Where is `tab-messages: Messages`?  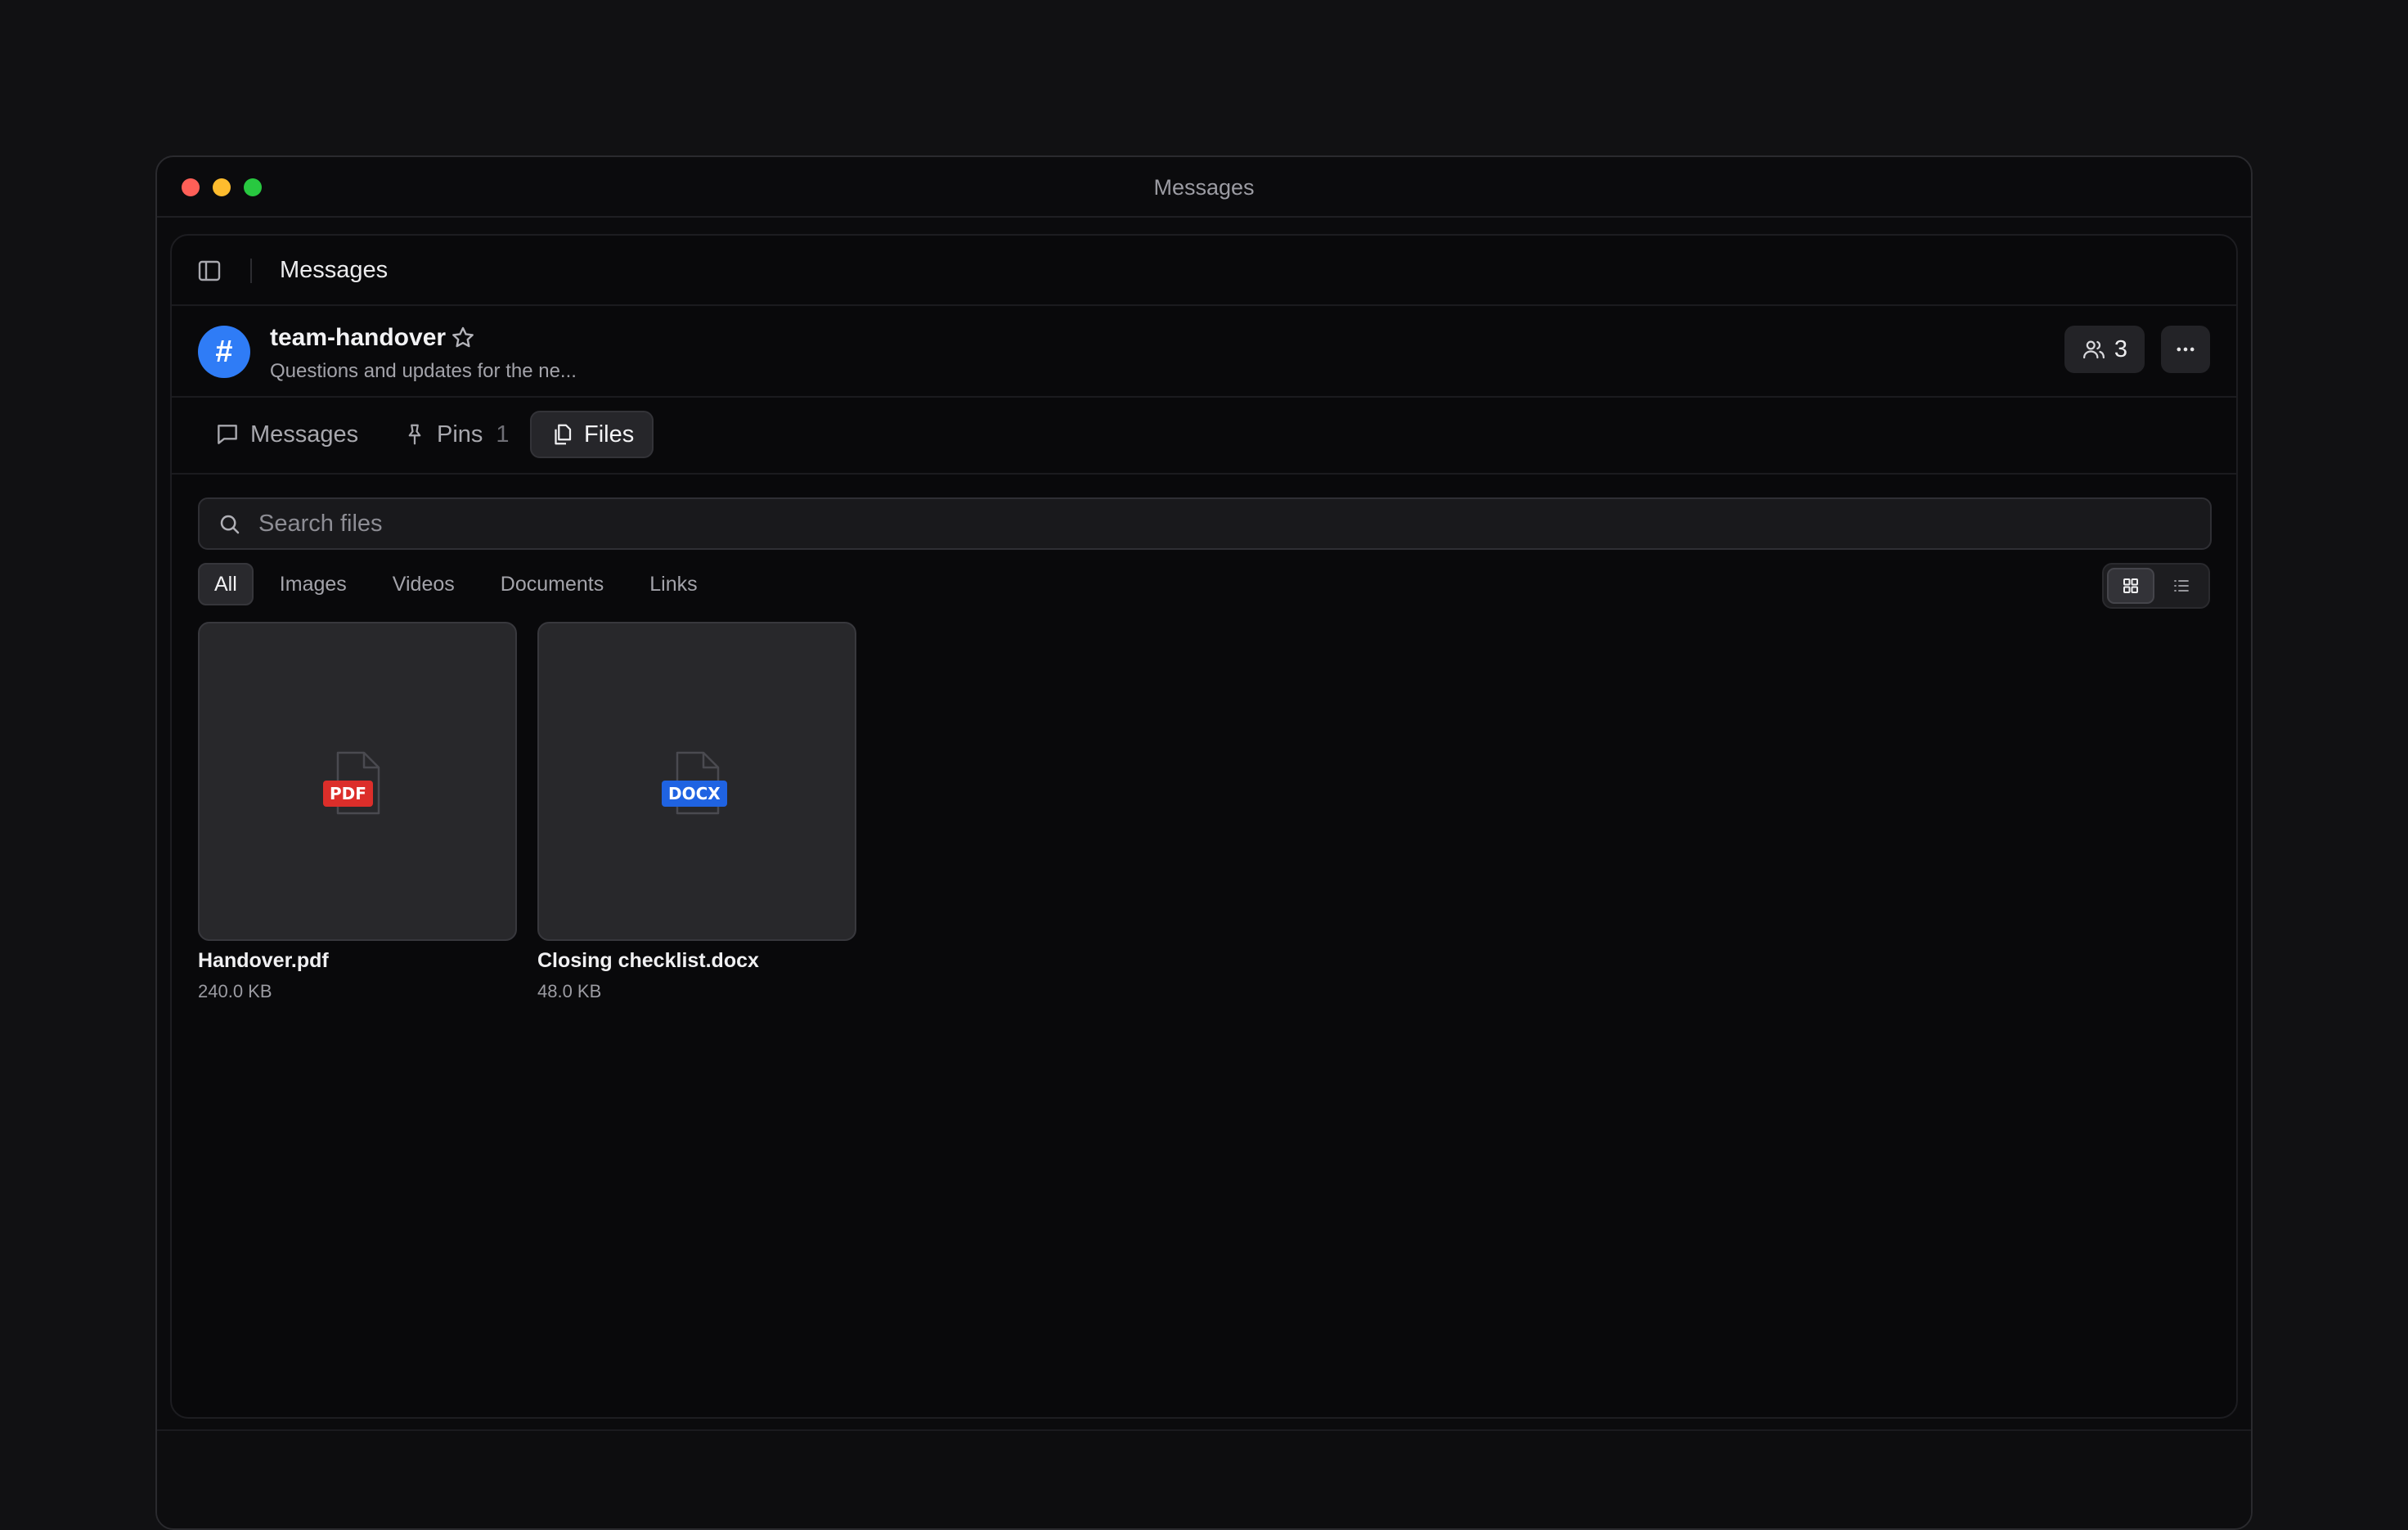 tab-messages: Messages is located at coordinates (286, 434).